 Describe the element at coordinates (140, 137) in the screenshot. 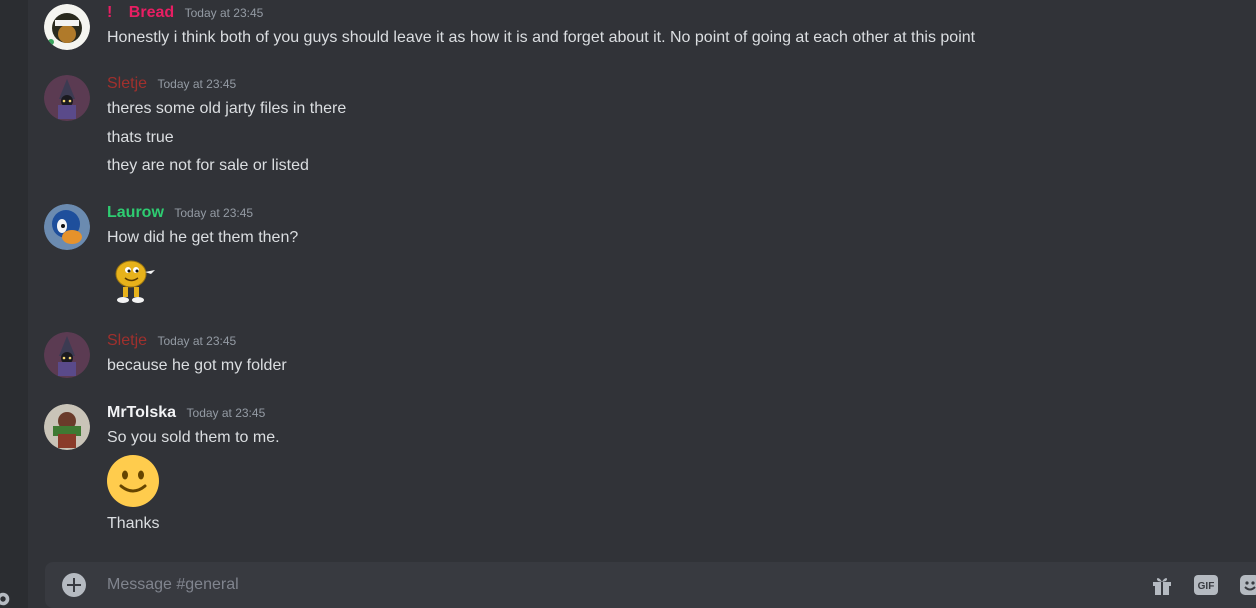

I see `message-text: thats true` at that location.